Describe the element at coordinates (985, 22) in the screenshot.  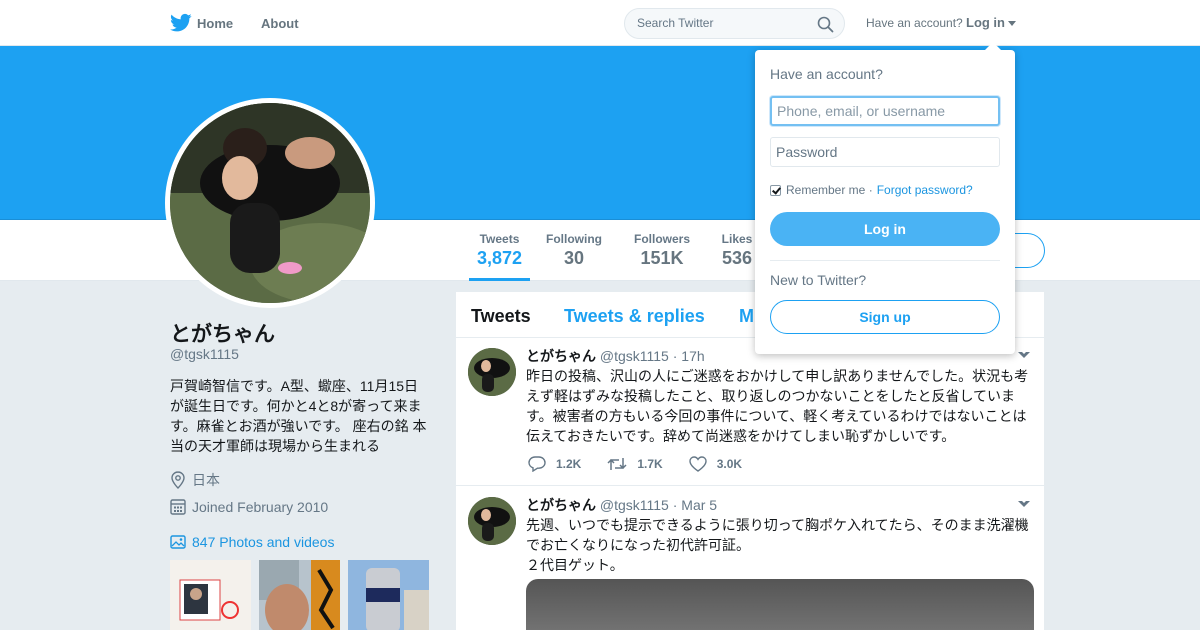
I see `login-menu-button: Log in` at that location.